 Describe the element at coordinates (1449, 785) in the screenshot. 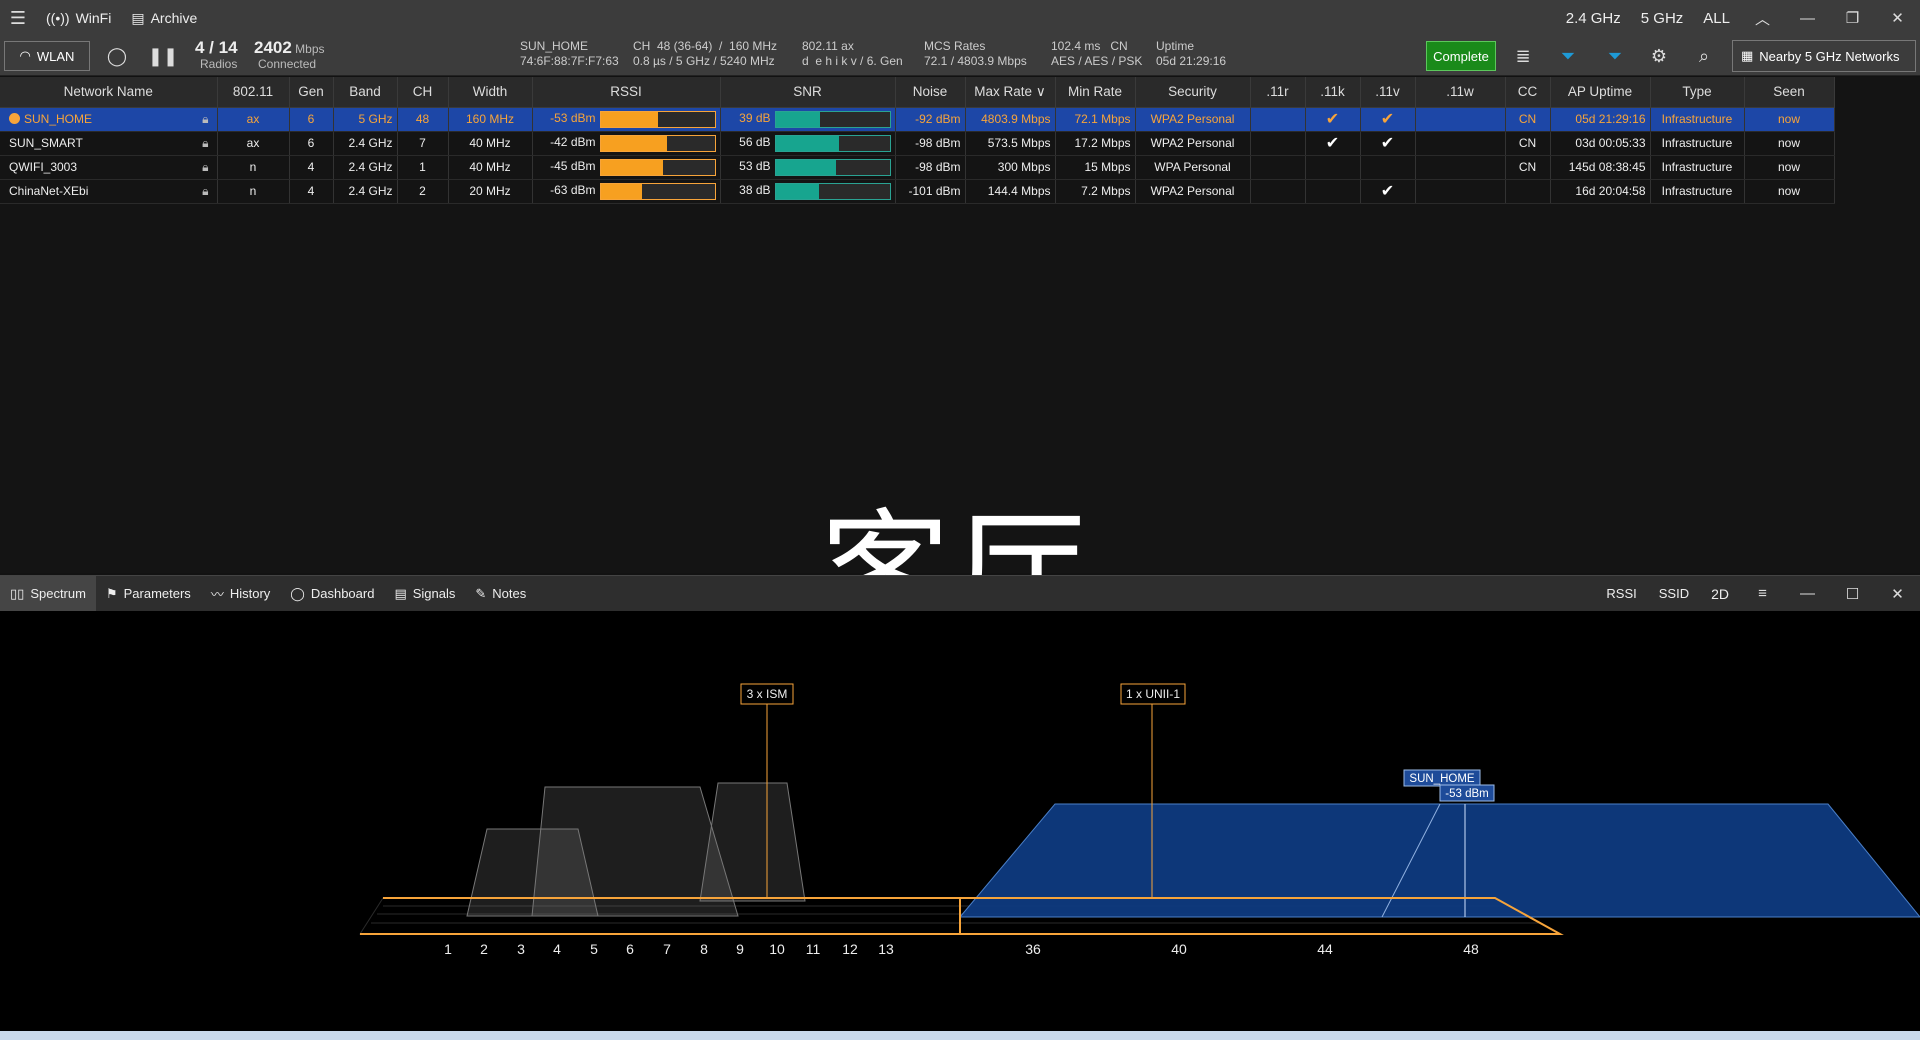

I see `network-tag-sun-home: SUN_HOME -53 dBm` at that location.